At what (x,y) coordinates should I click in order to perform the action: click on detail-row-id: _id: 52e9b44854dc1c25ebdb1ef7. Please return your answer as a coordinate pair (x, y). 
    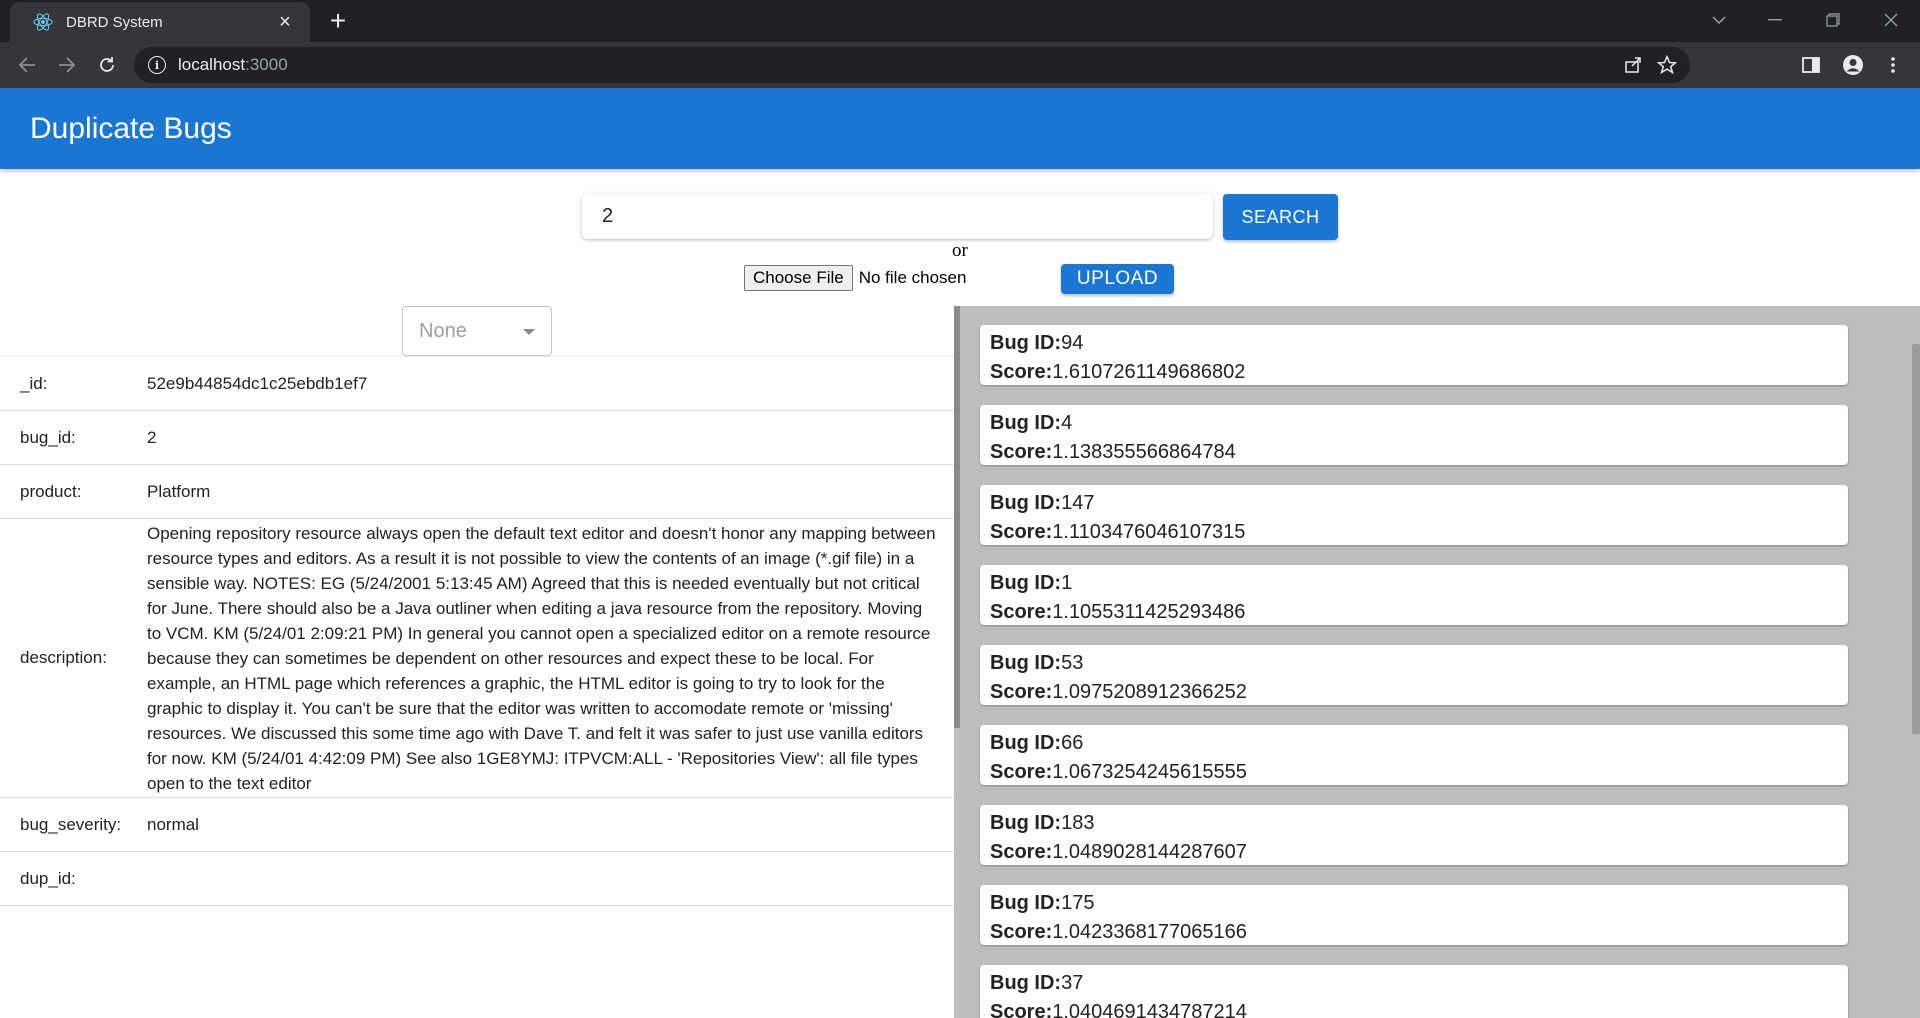
    Looking at the image, I should click on (477, 383).